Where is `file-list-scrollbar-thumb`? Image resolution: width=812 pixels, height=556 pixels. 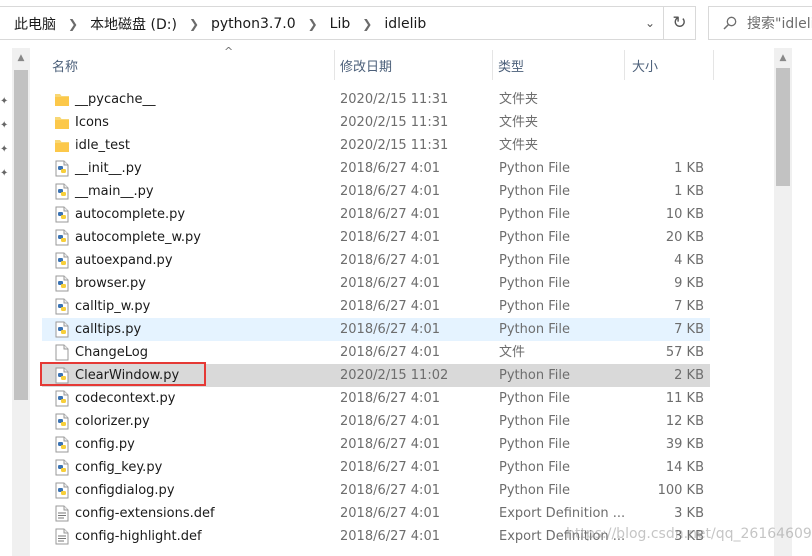 file-list-scrollbar-thumb is located at coordinates (783, 127).